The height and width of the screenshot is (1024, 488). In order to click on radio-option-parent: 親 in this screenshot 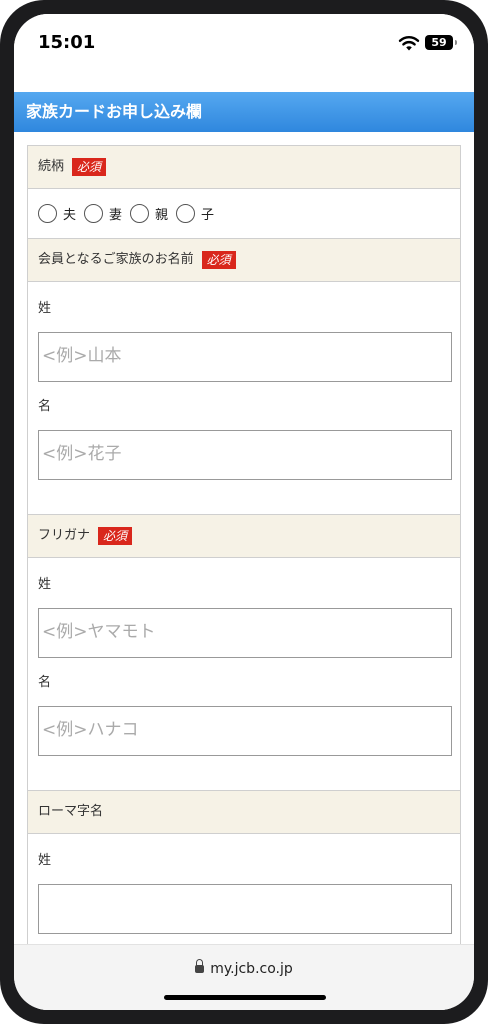, I will do `click(149, 213)`.